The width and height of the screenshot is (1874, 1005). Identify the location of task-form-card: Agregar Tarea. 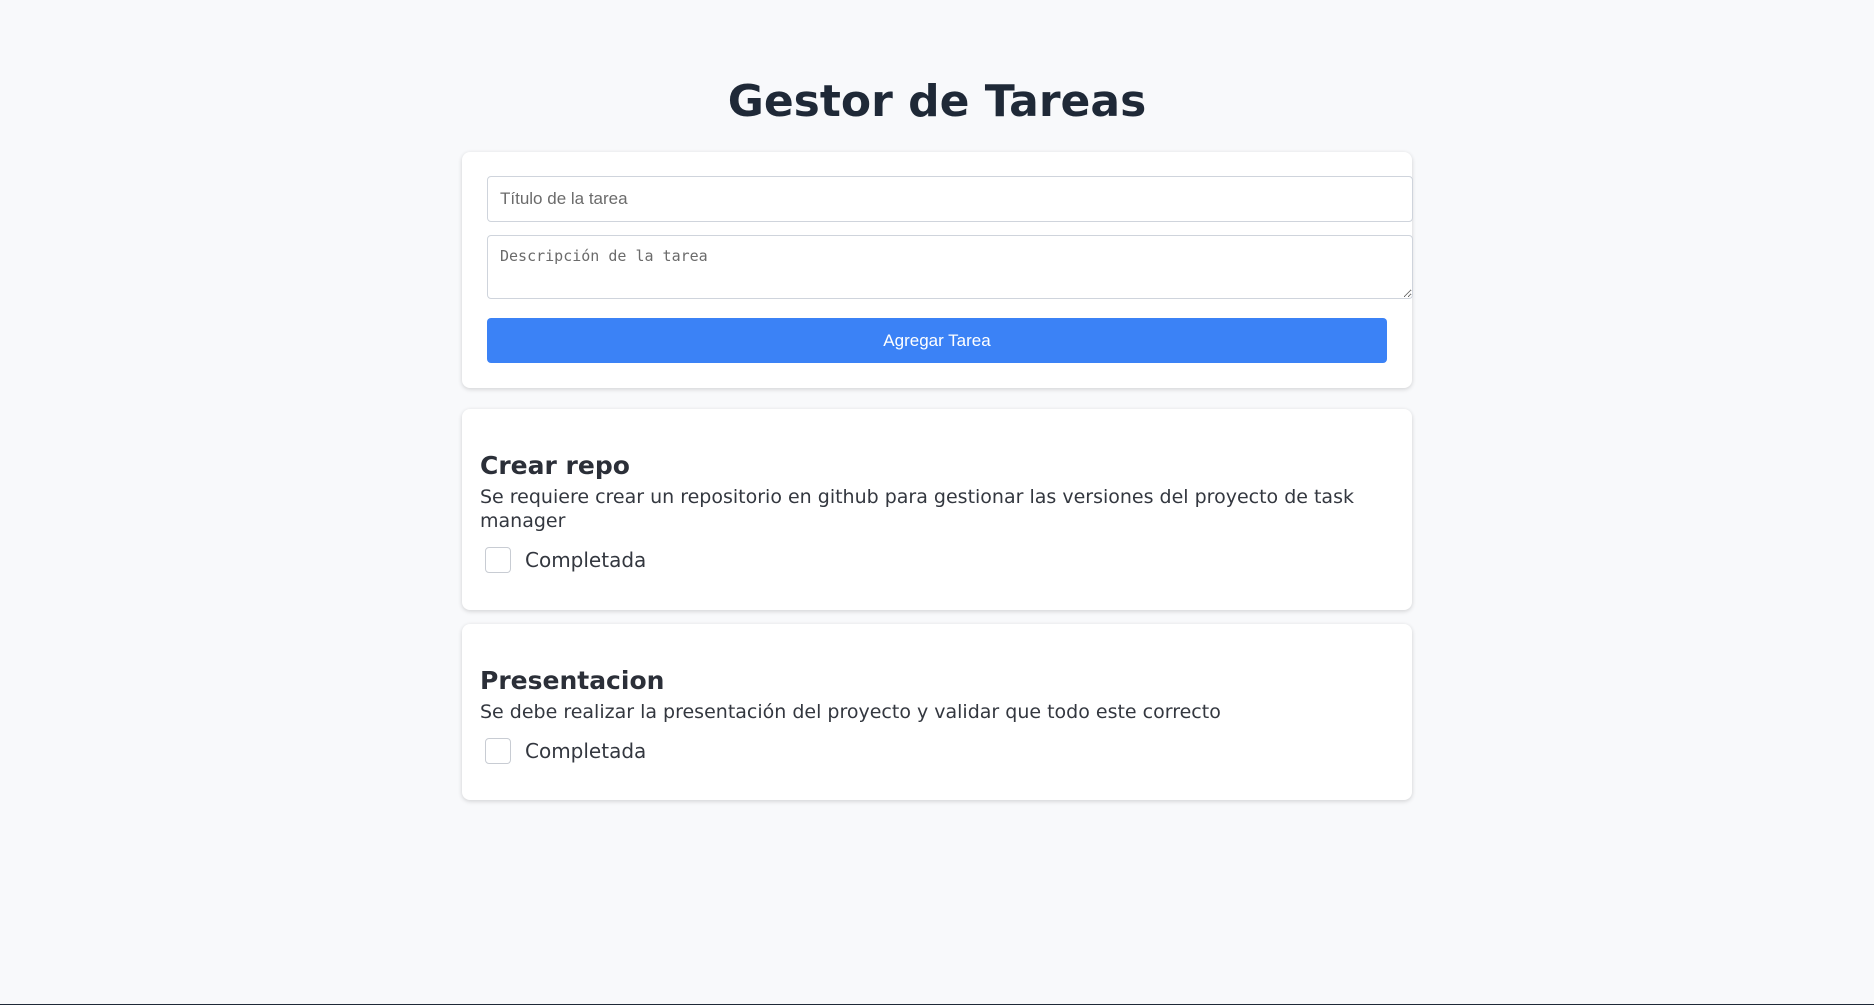
(937, 270).